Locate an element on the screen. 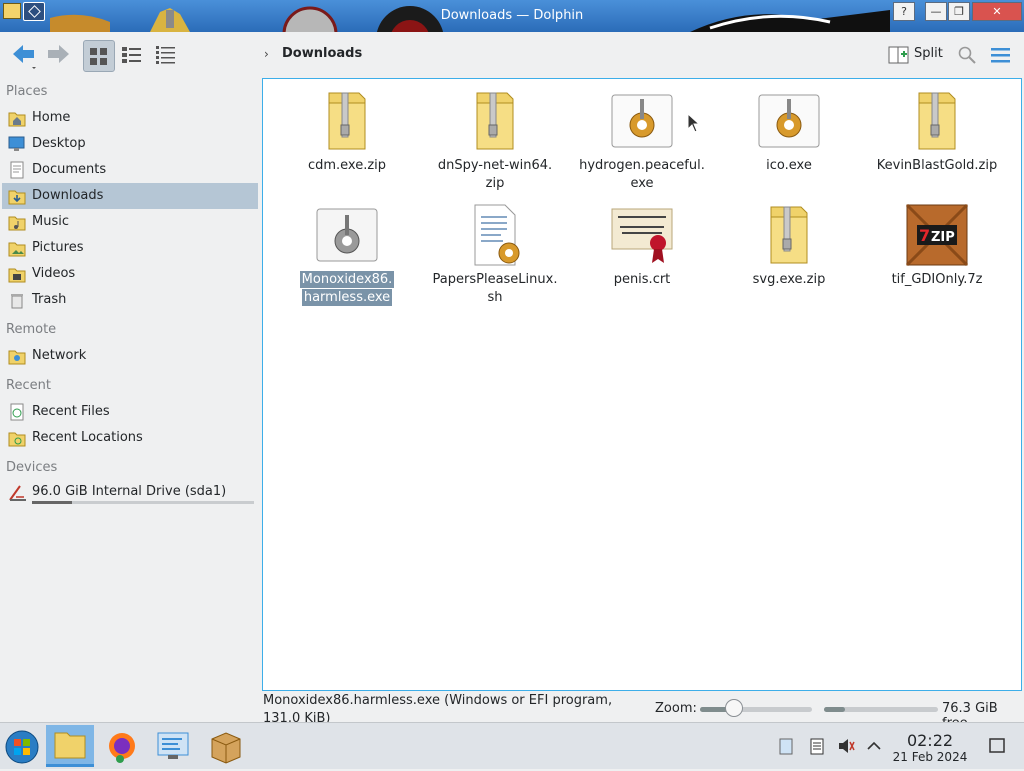  firefox-icon is located at coordinates (122, 748).